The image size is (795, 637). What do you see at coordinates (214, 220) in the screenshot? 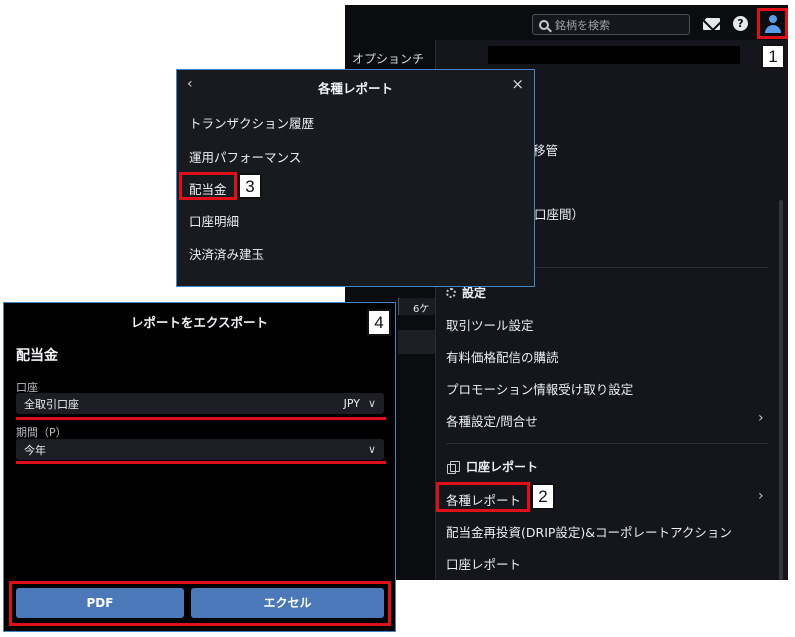
I see `report-item-account-statement: 口座明細` at bounding box center [214, 220].